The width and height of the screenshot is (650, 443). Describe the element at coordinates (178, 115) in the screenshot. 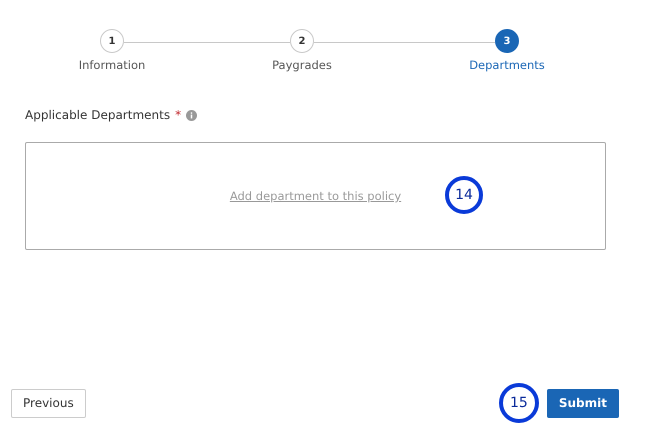

I see `required-mark: *` at that location.